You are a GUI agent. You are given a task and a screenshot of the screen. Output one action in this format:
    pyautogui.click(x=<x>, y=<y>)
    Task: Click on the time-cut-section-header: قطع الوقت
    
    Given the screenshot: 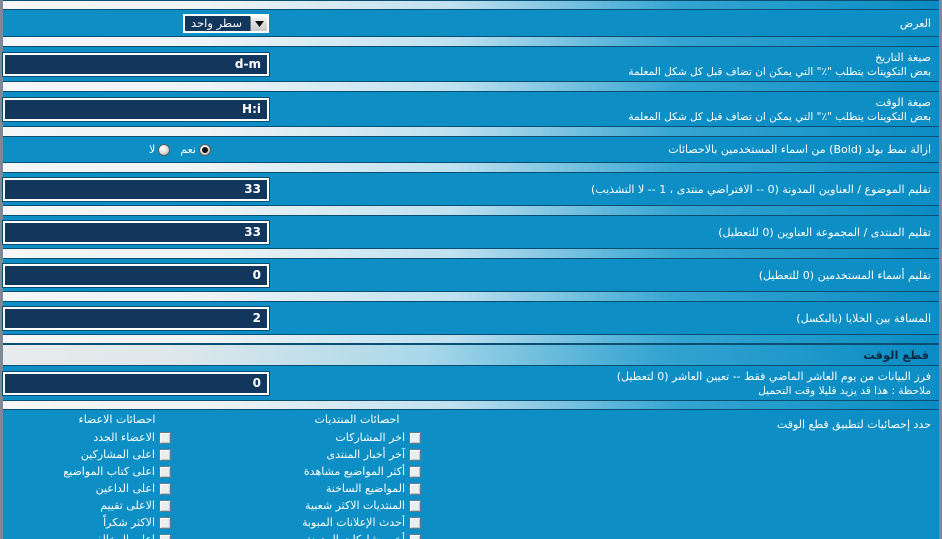 What is the action you would take?
    pyautogui.click(x=471, y=355)
    